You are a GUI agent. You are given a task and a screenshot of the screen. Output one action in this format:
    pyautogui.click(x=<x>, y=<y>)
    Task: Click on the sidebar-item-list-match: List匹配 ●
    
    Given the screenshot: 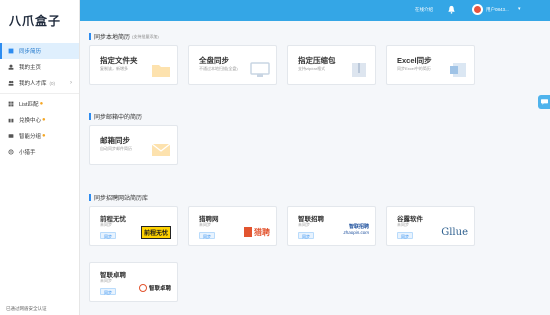 What is the action you would take?
    pyautogui.click(x=39, y=104)
    